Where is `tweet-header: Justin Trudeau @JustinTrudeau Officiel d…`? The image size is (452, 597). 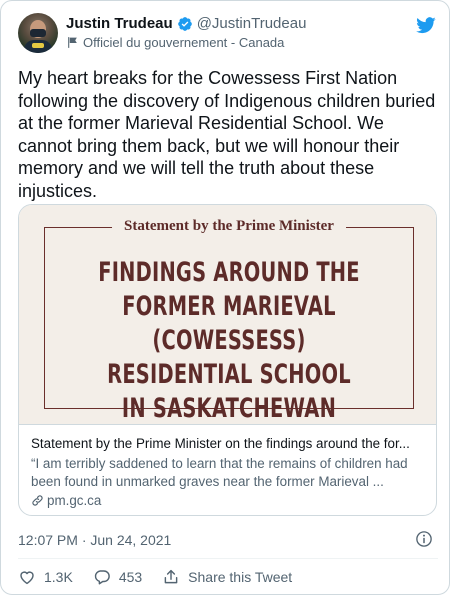 tweet-header: Justin Trudeau @JustinTrudeau Officiel d… is located at coordinates (228, 35).